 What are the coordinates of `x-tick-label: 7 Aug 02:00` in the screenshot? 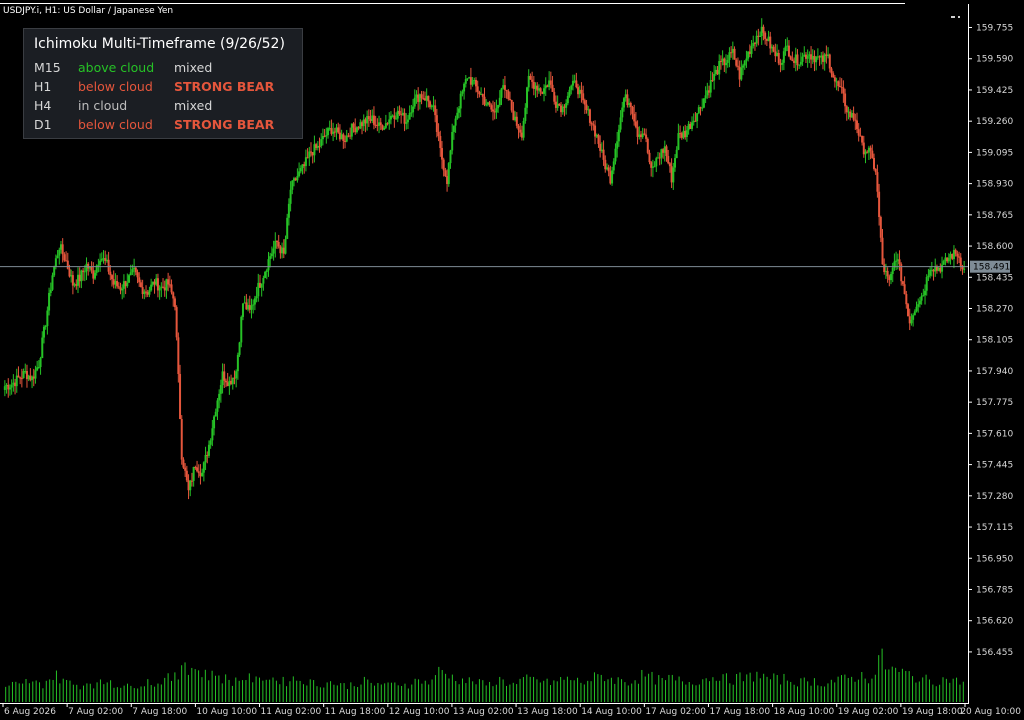 It's located at (95, 712).